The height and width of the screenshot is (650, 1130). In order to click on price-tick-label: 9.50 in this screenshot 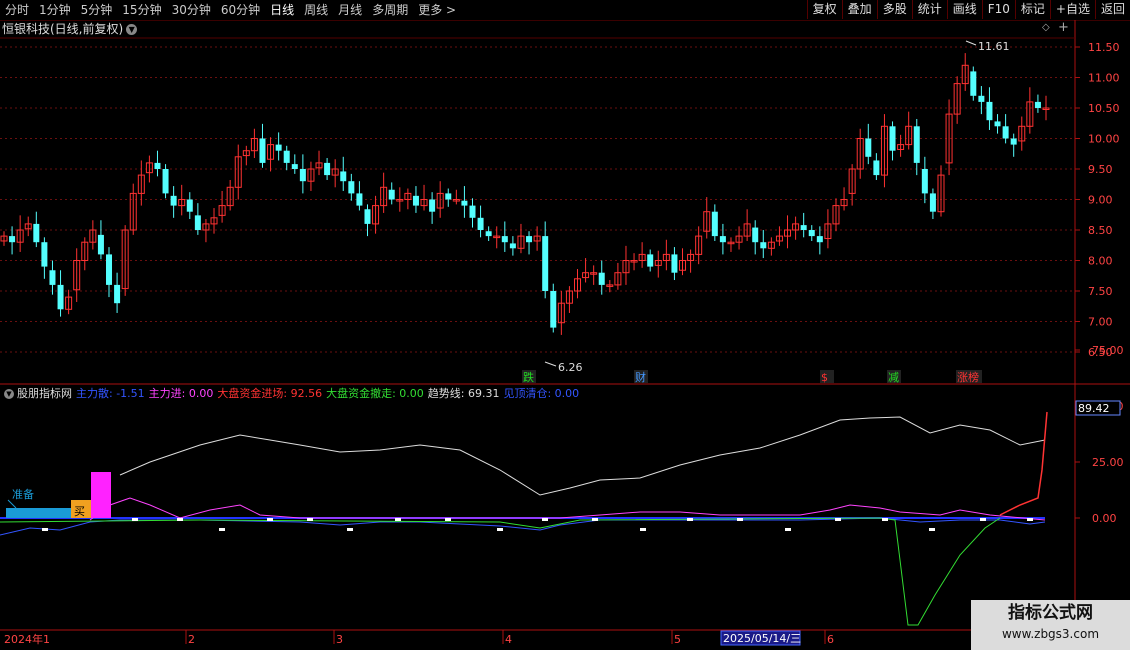, I will do `click(1100, 169)`.